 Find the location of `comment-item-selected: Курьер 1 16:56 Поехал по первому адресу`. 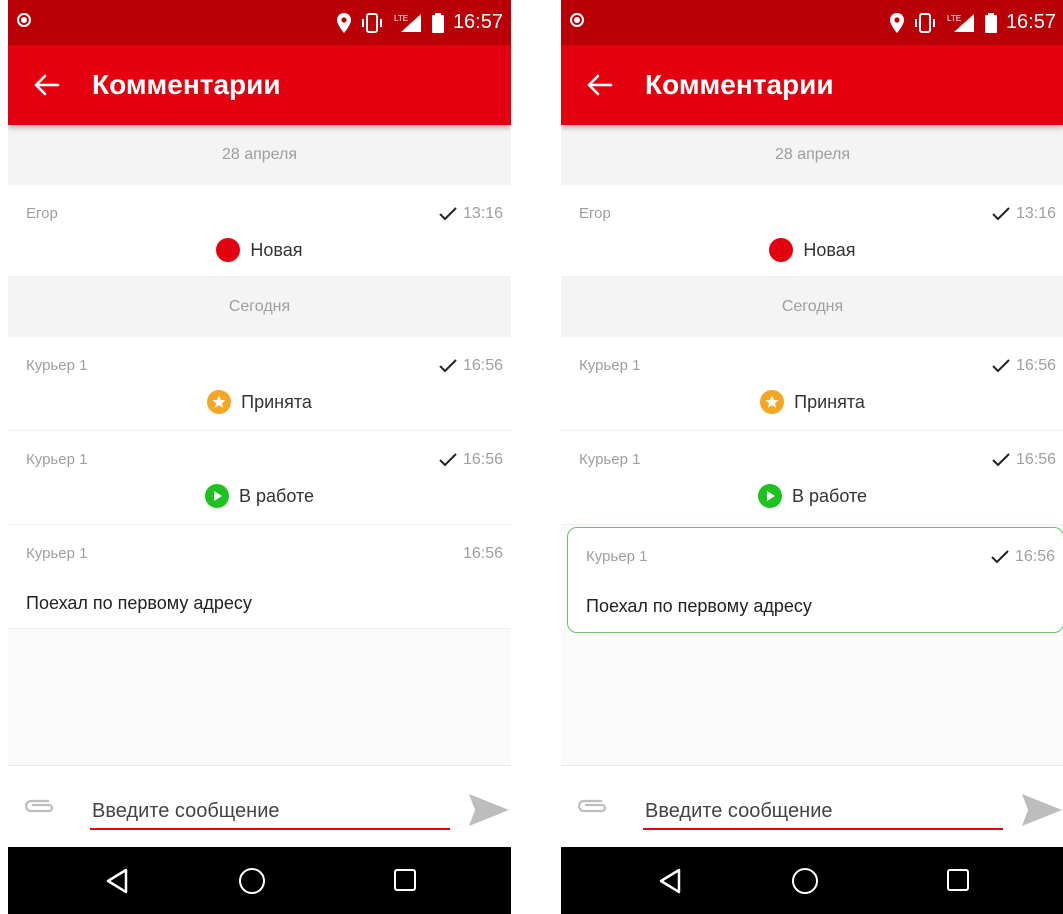

comment-item-selected: Курьер 1 16:56 Поехал по первому адресу is located at coordinates (815, 580).